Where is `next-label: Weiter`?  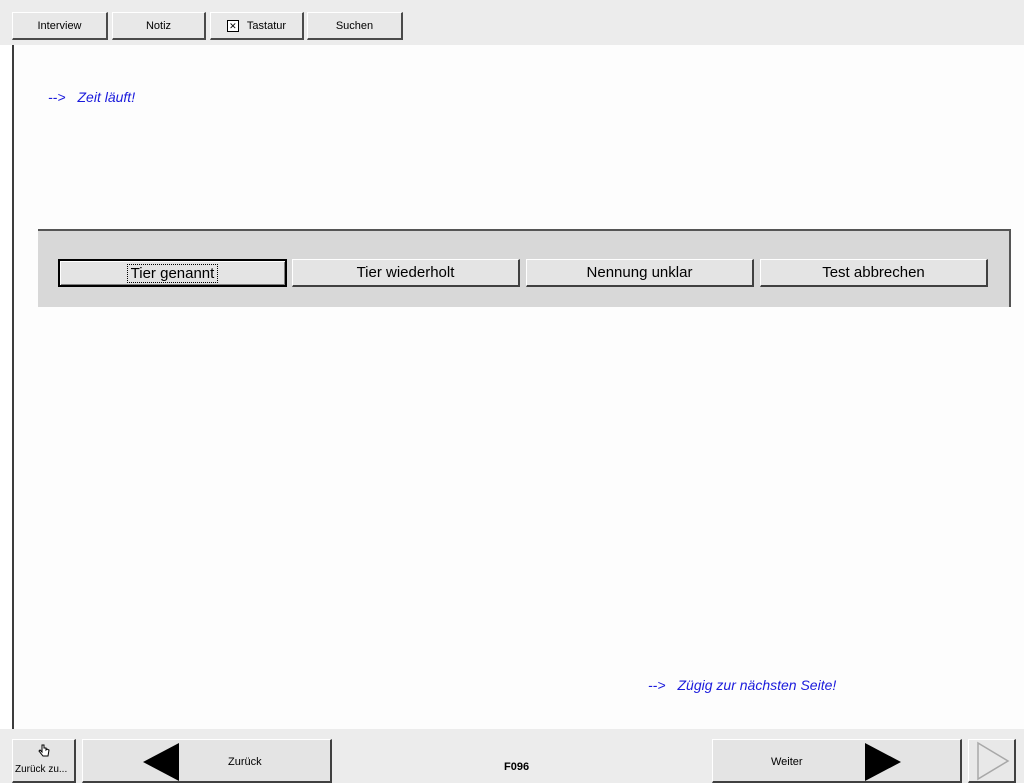
next-label: Weiter is located at coordinates (787, 762).